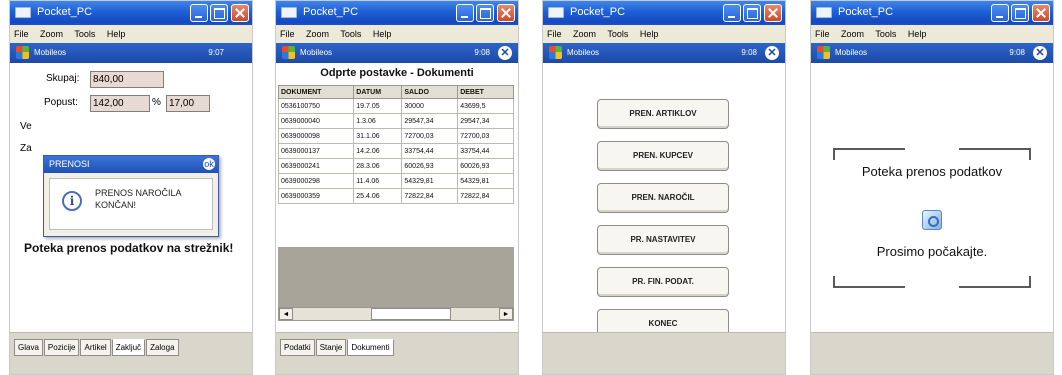 The image size is (1062, 375). I want to click on table-cell: 0639000098, so click(316, 136).